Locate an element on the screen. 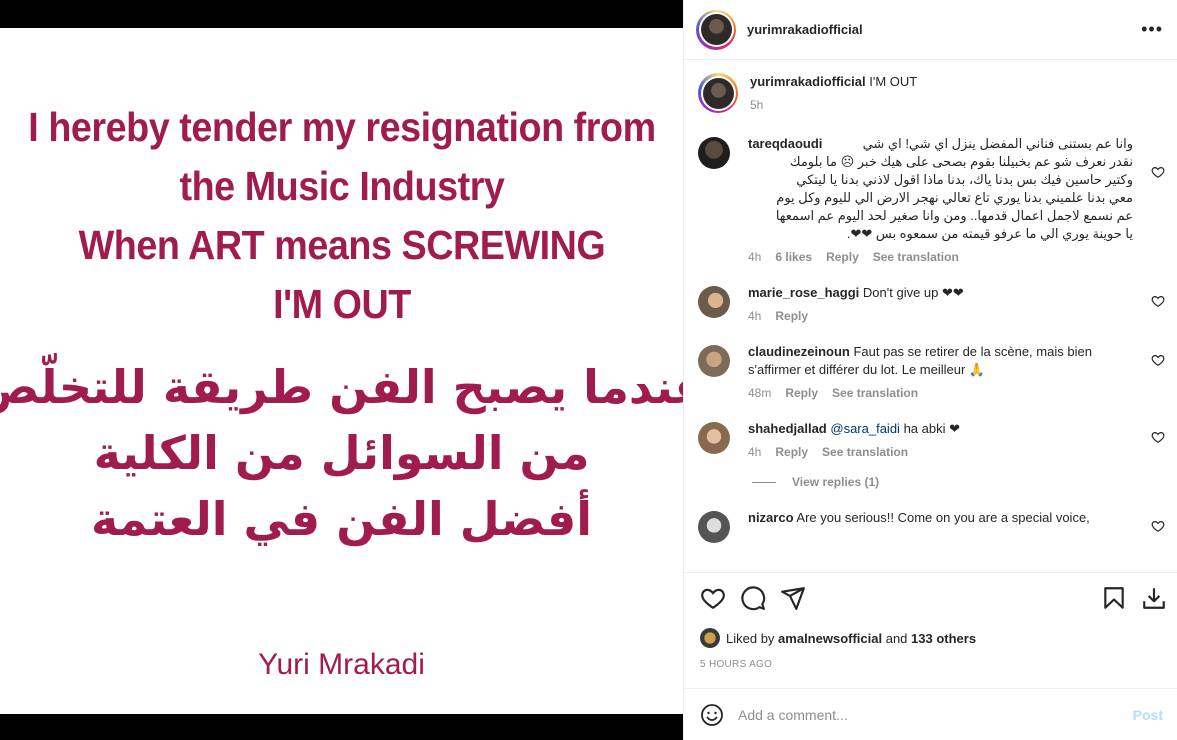  comment-time: 48m is located at coordinates (760, 393).